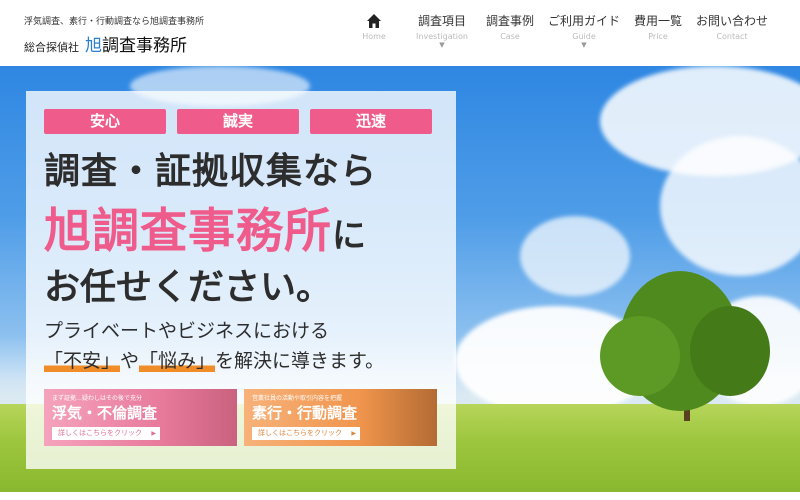 The width and height of the screenshot is (800, 500). I want to click on subtext-mid: や, so click(130, 361).